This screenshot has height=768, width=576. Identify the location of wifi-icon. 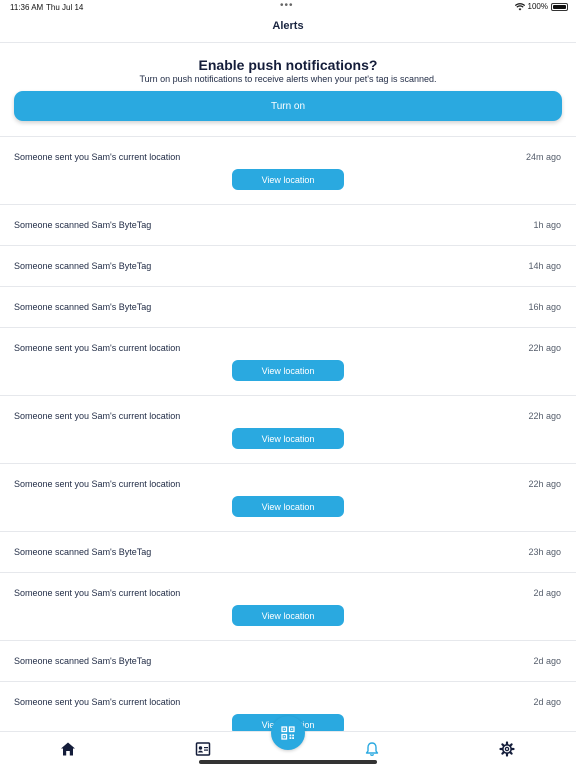
(519, 6).